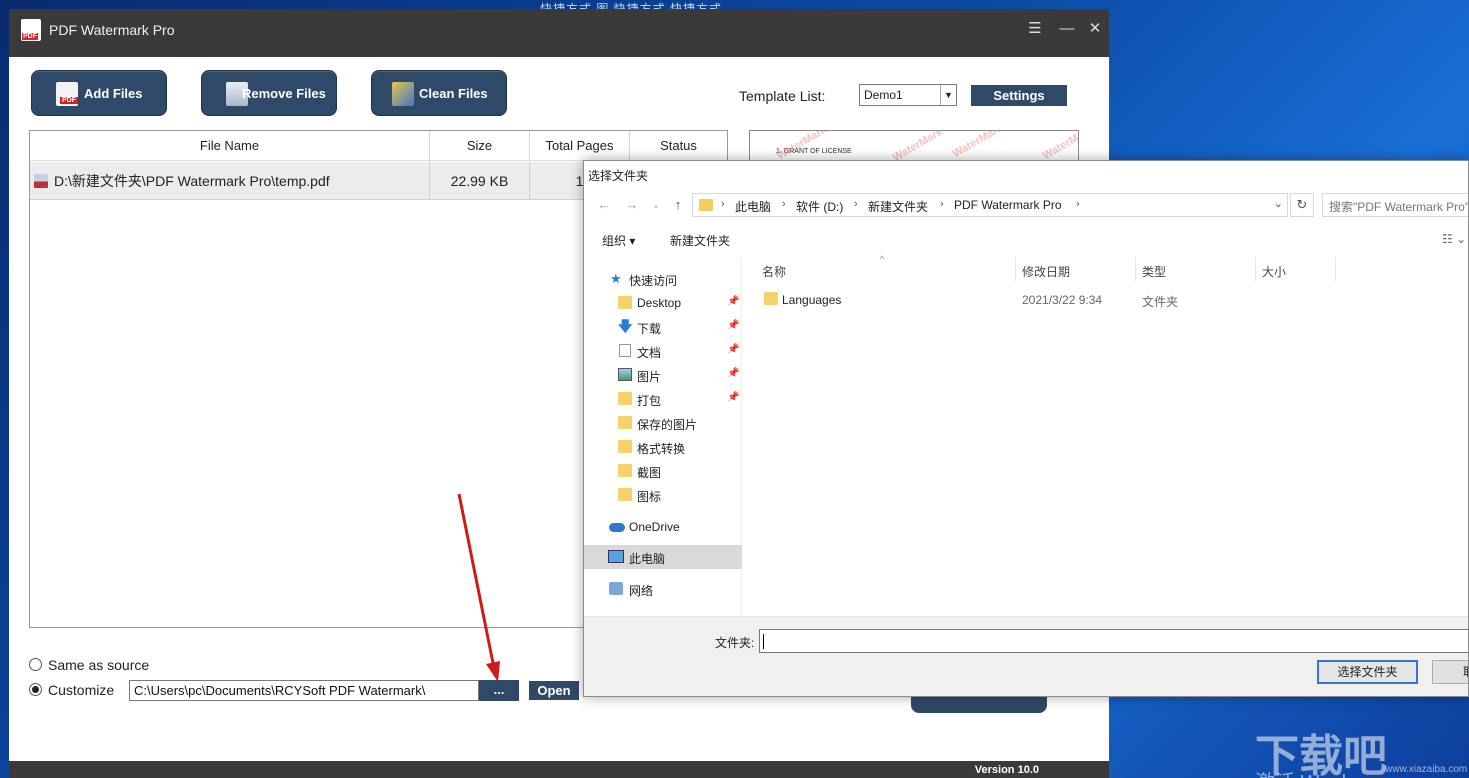  What do you see at coordinates (663, 351) in the screenshot?
I see `tree-item-documents: 文档 📌` at bounding box center [663, 351].